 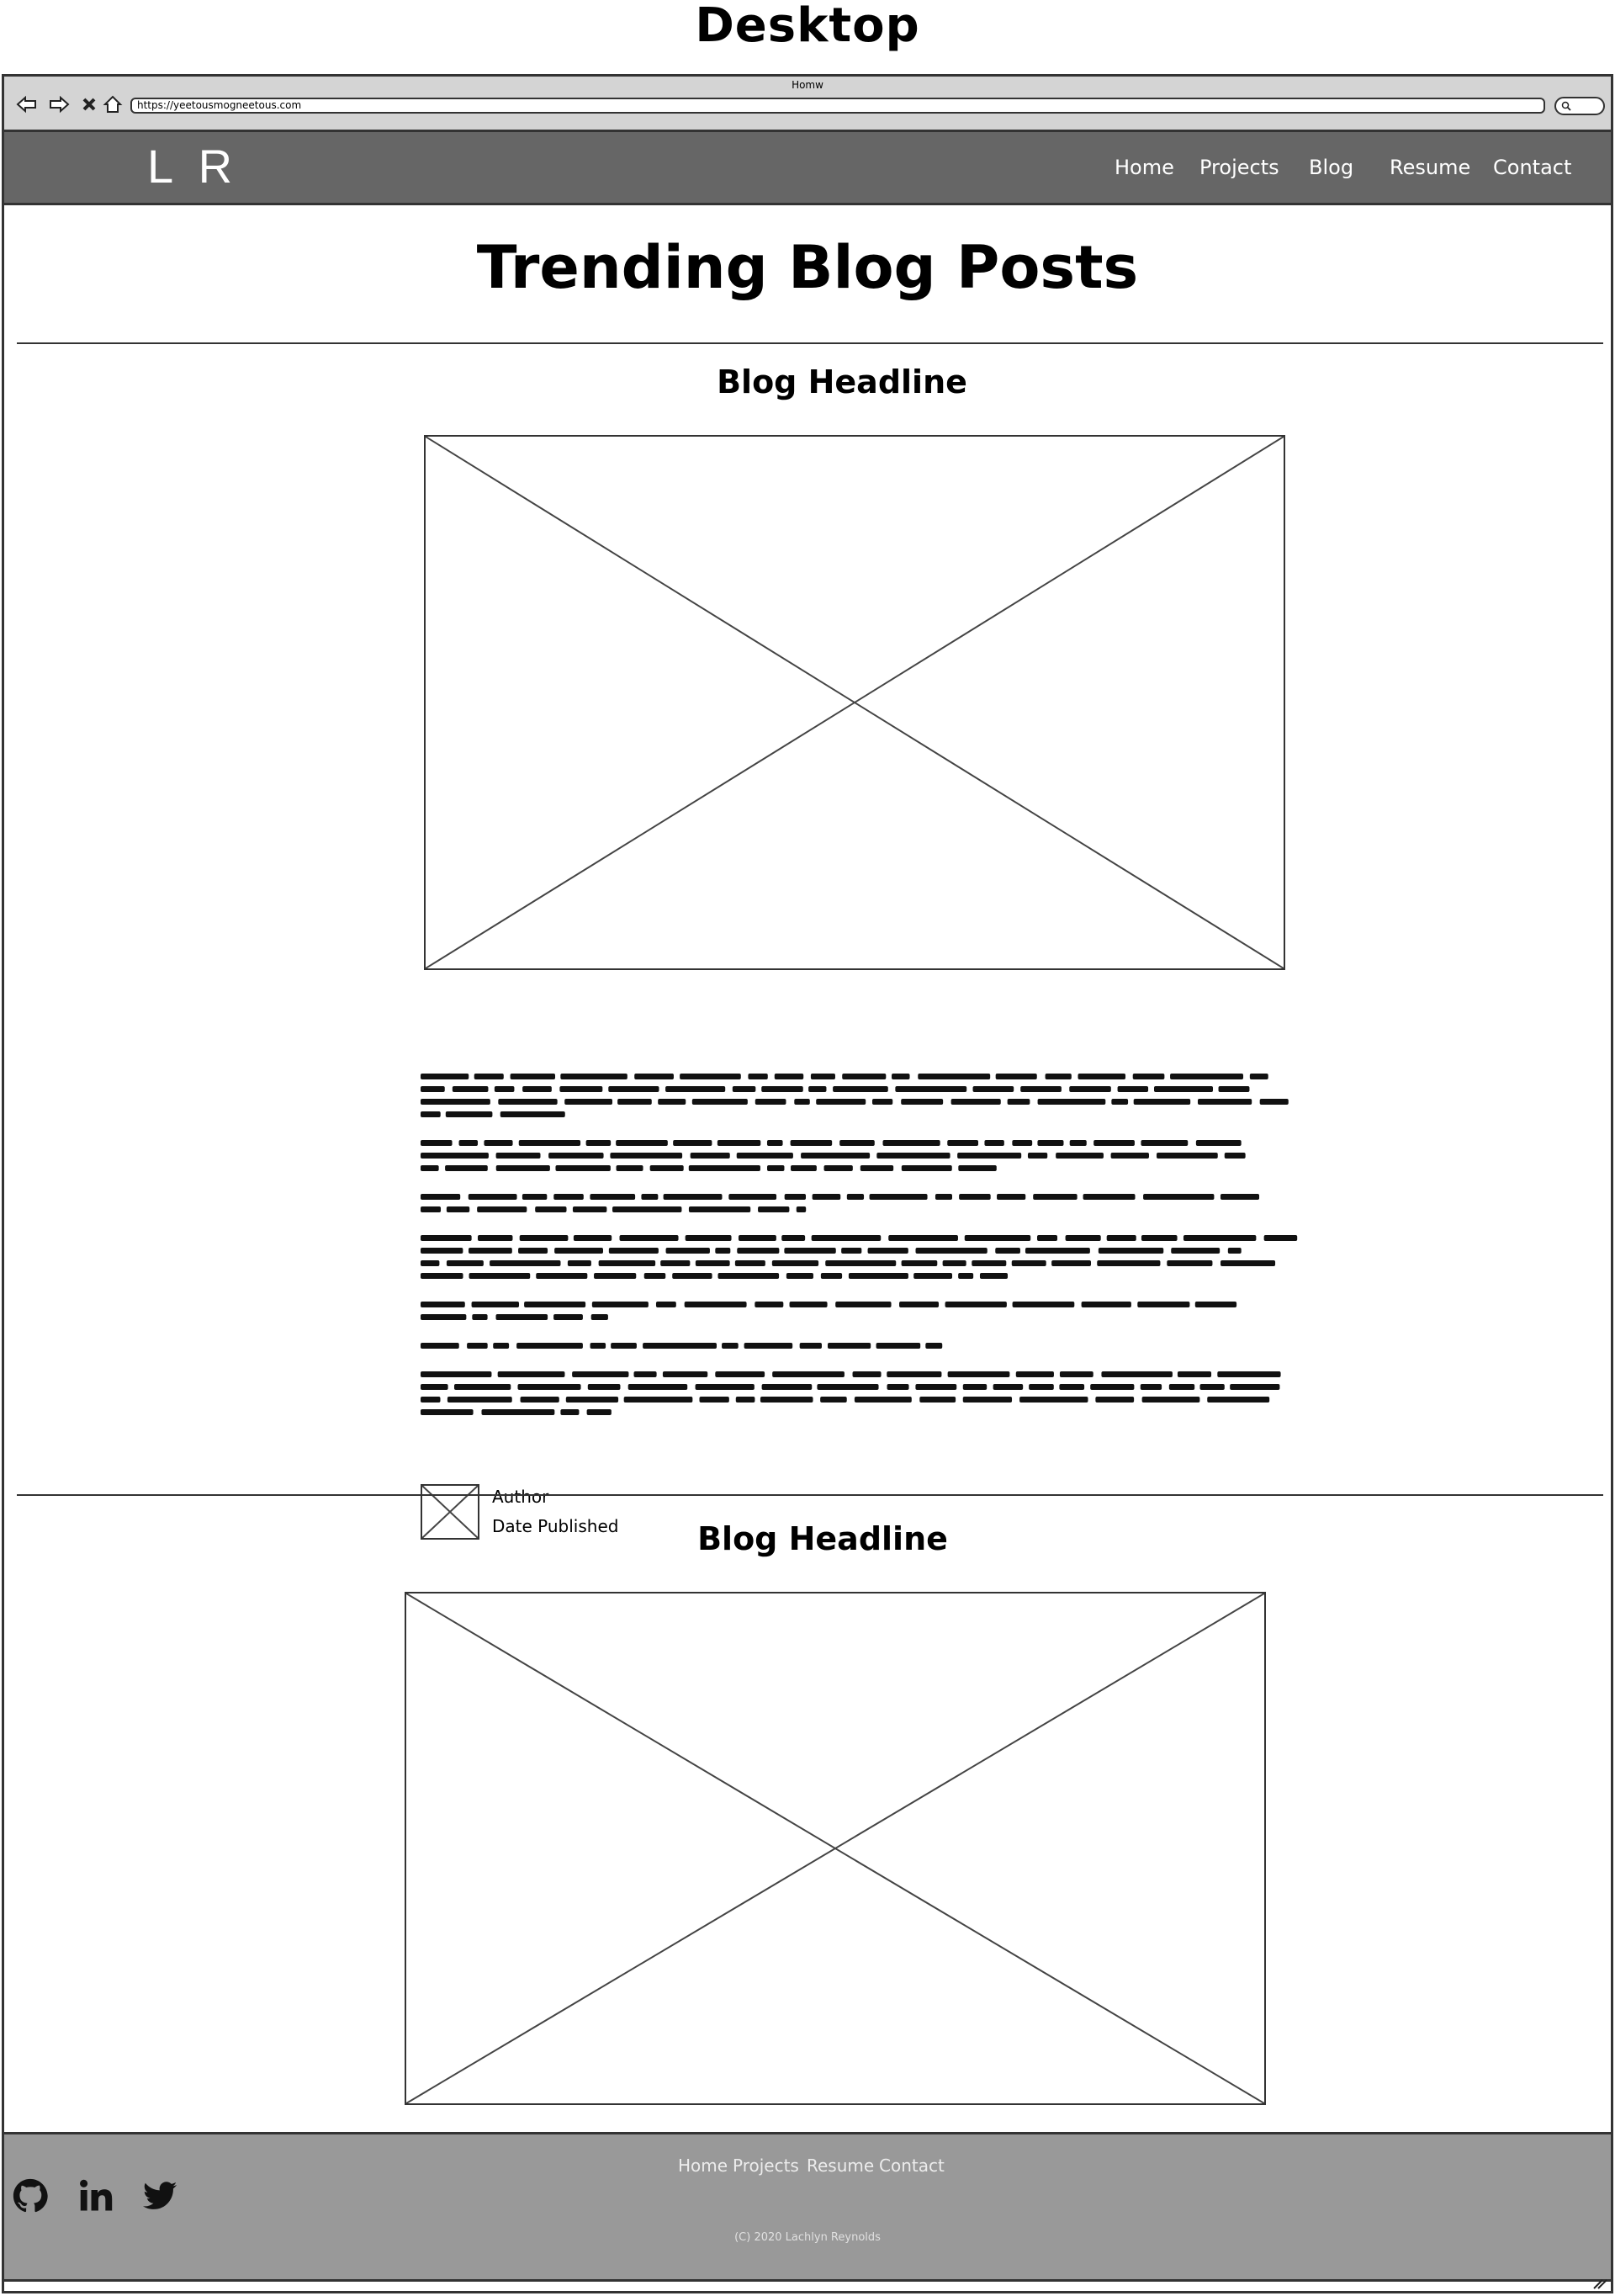 What do you see at coordinates (193, 167) in the screenshot?
I see `site-logo: L R` at bounding box center [193, 167].